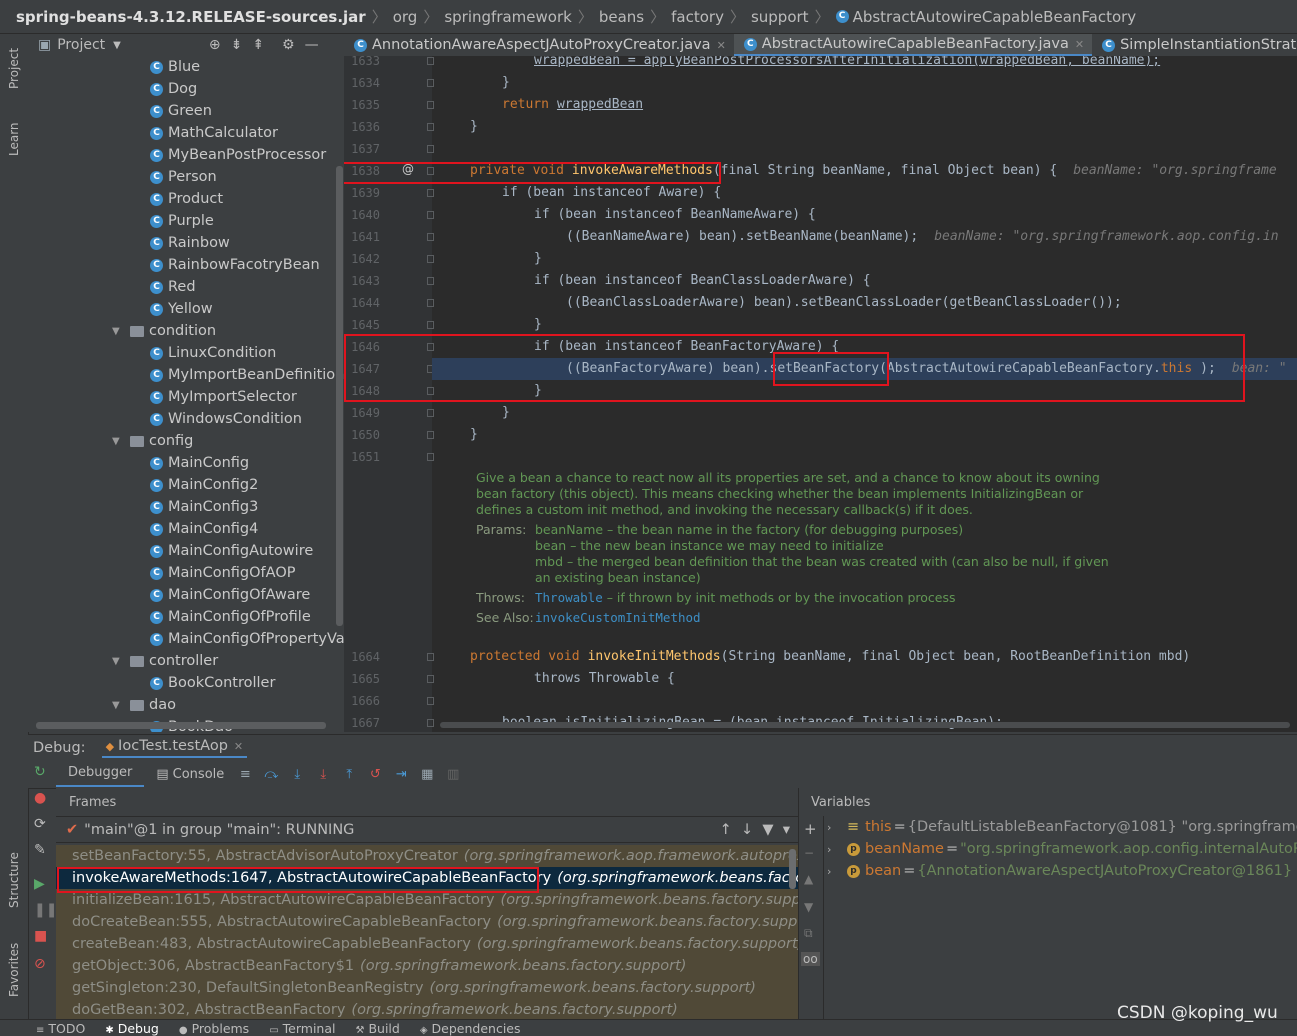 The height and width of the screenshot is (1036, 1297). Describe the element at coordinates (995, 17) in the screenshot. I see `breadcrumb-item: AbstractAutowireCapableBeanFactory` at that location.